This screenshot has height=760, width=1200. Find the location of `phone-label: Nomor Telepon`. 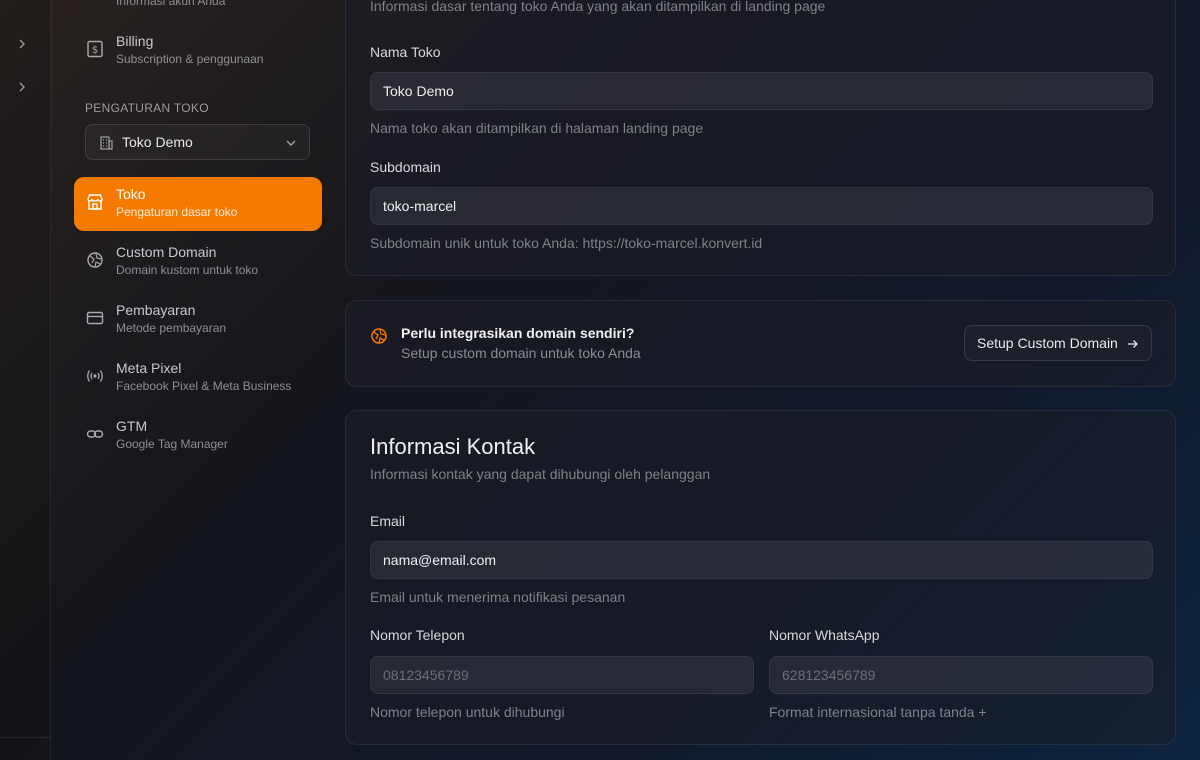

phone-label: Nomor Telepon is located at coordinates (417, 635).